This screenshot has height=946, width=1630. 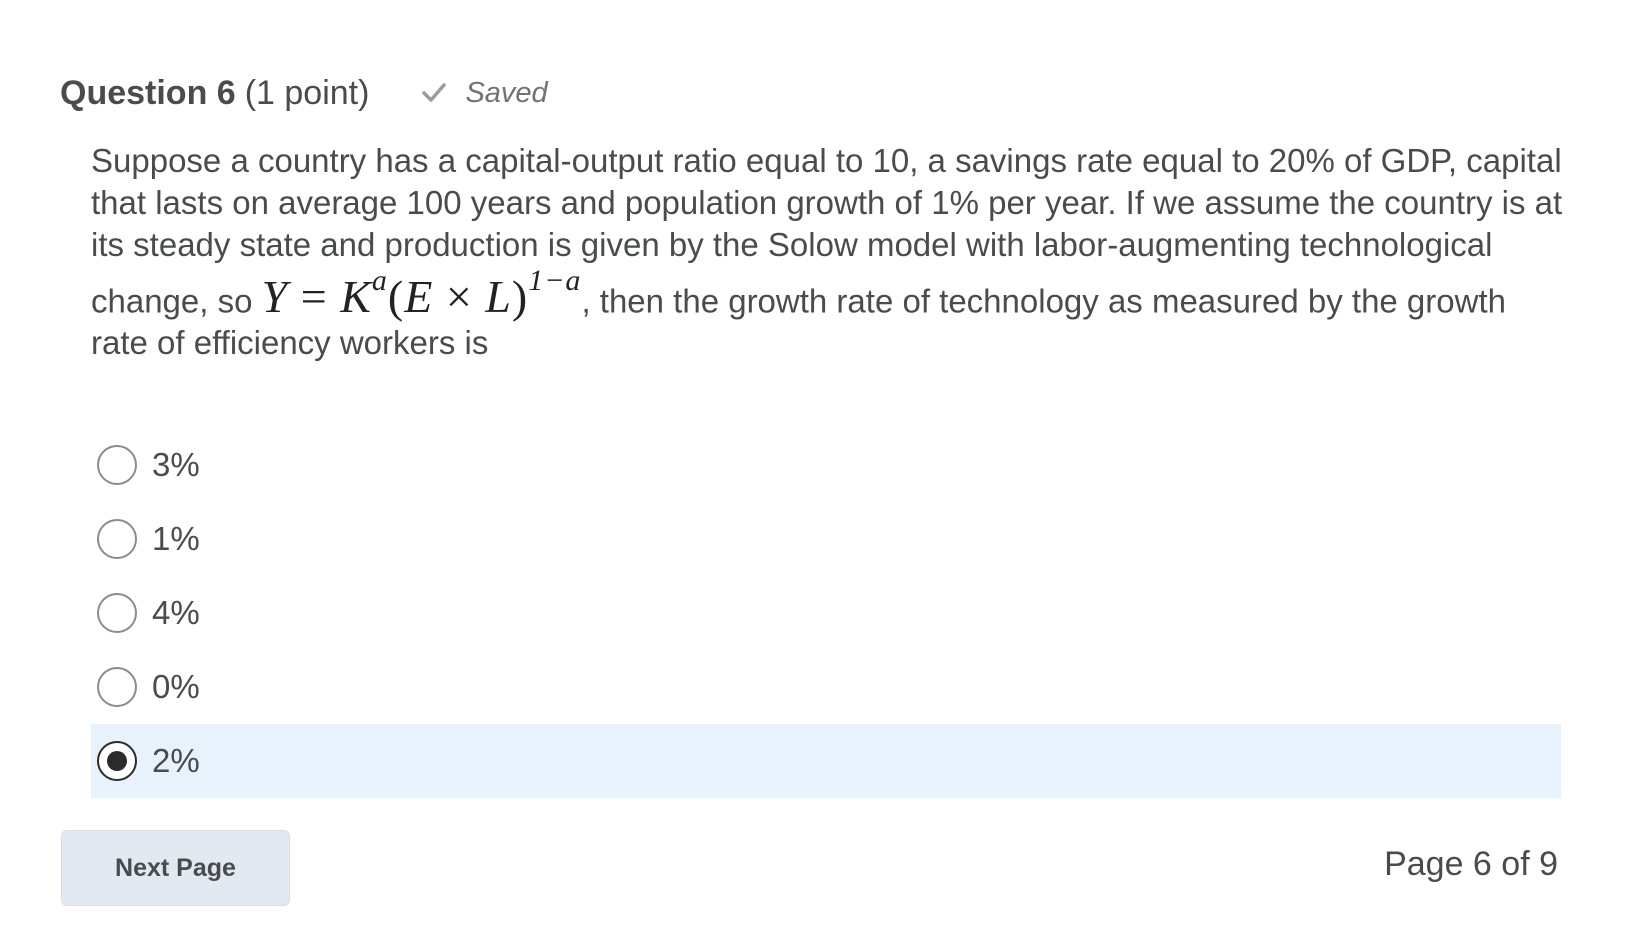 What do you see at coordinates (176, 539) in the screenshot?
I see `option-label: 1%` at bounding box center [176, 539].